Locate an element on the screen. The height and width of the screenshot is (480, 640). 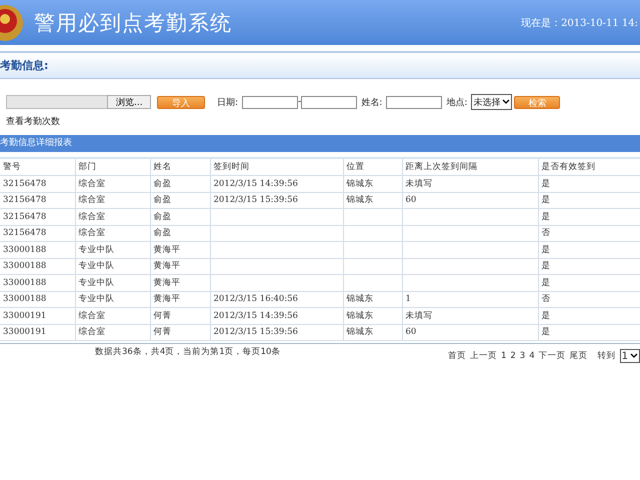
page-number-link: 4 is located at coordinates (532, 356).